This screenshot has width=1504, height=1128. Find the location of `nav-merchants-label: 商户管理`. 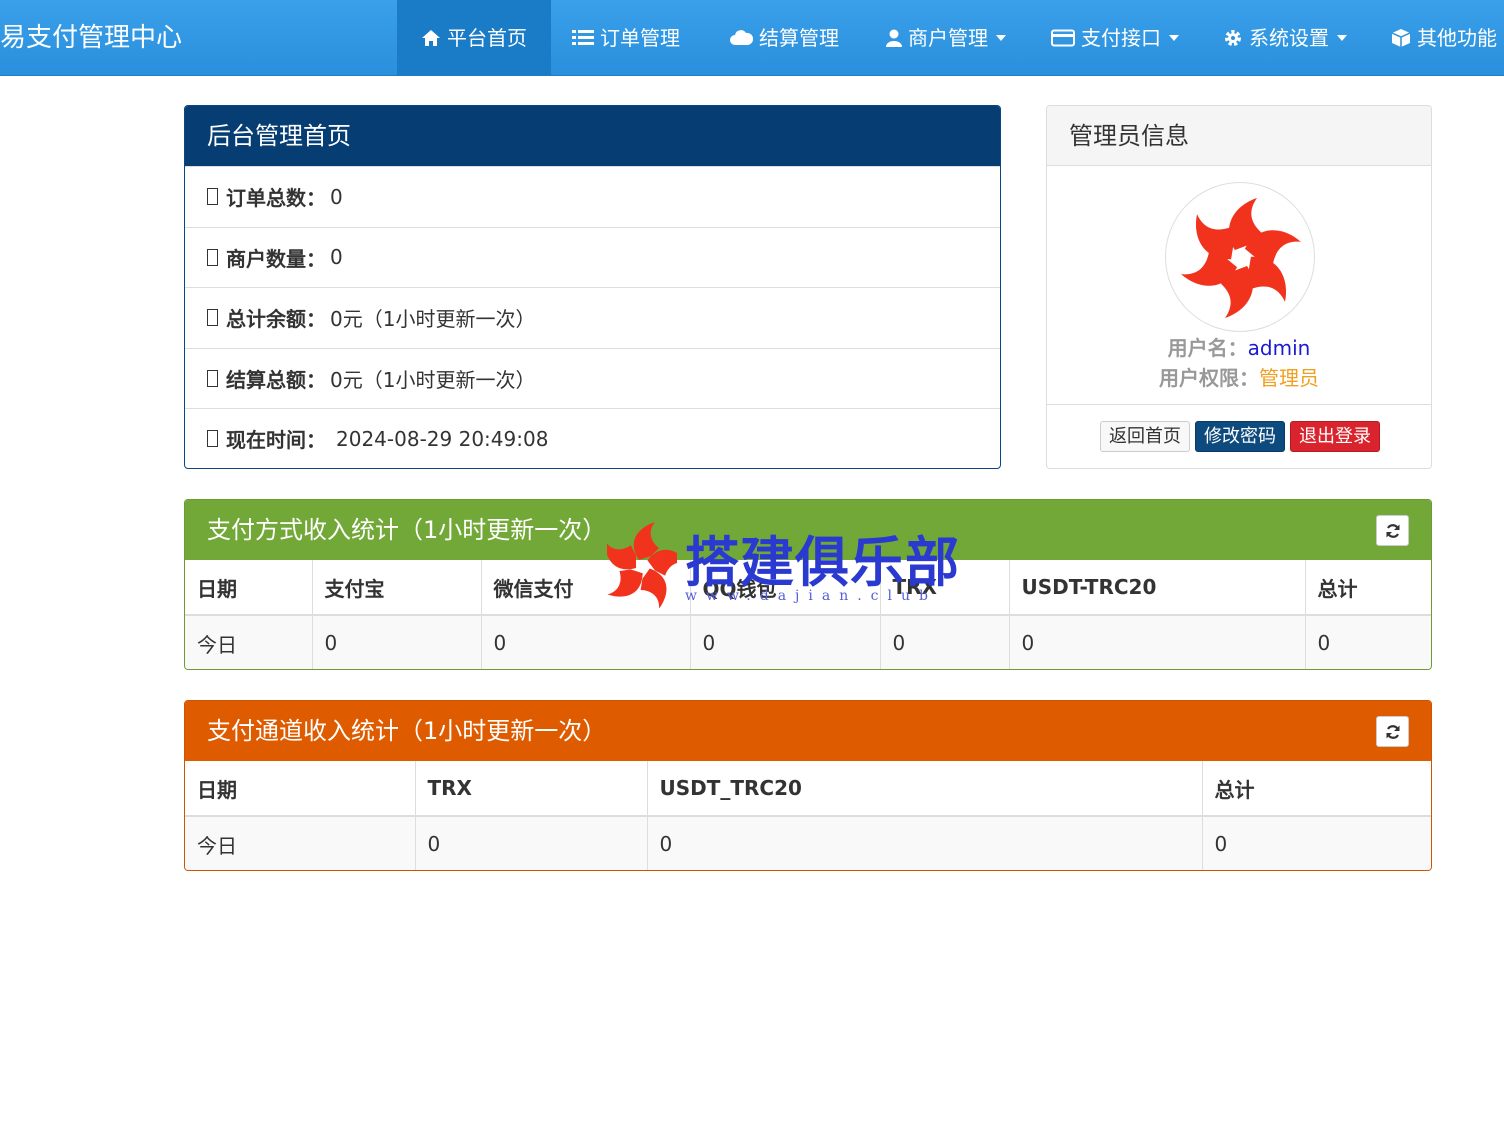

nav-merchants-label: 商户管理 is located at coordinates (948, 38).